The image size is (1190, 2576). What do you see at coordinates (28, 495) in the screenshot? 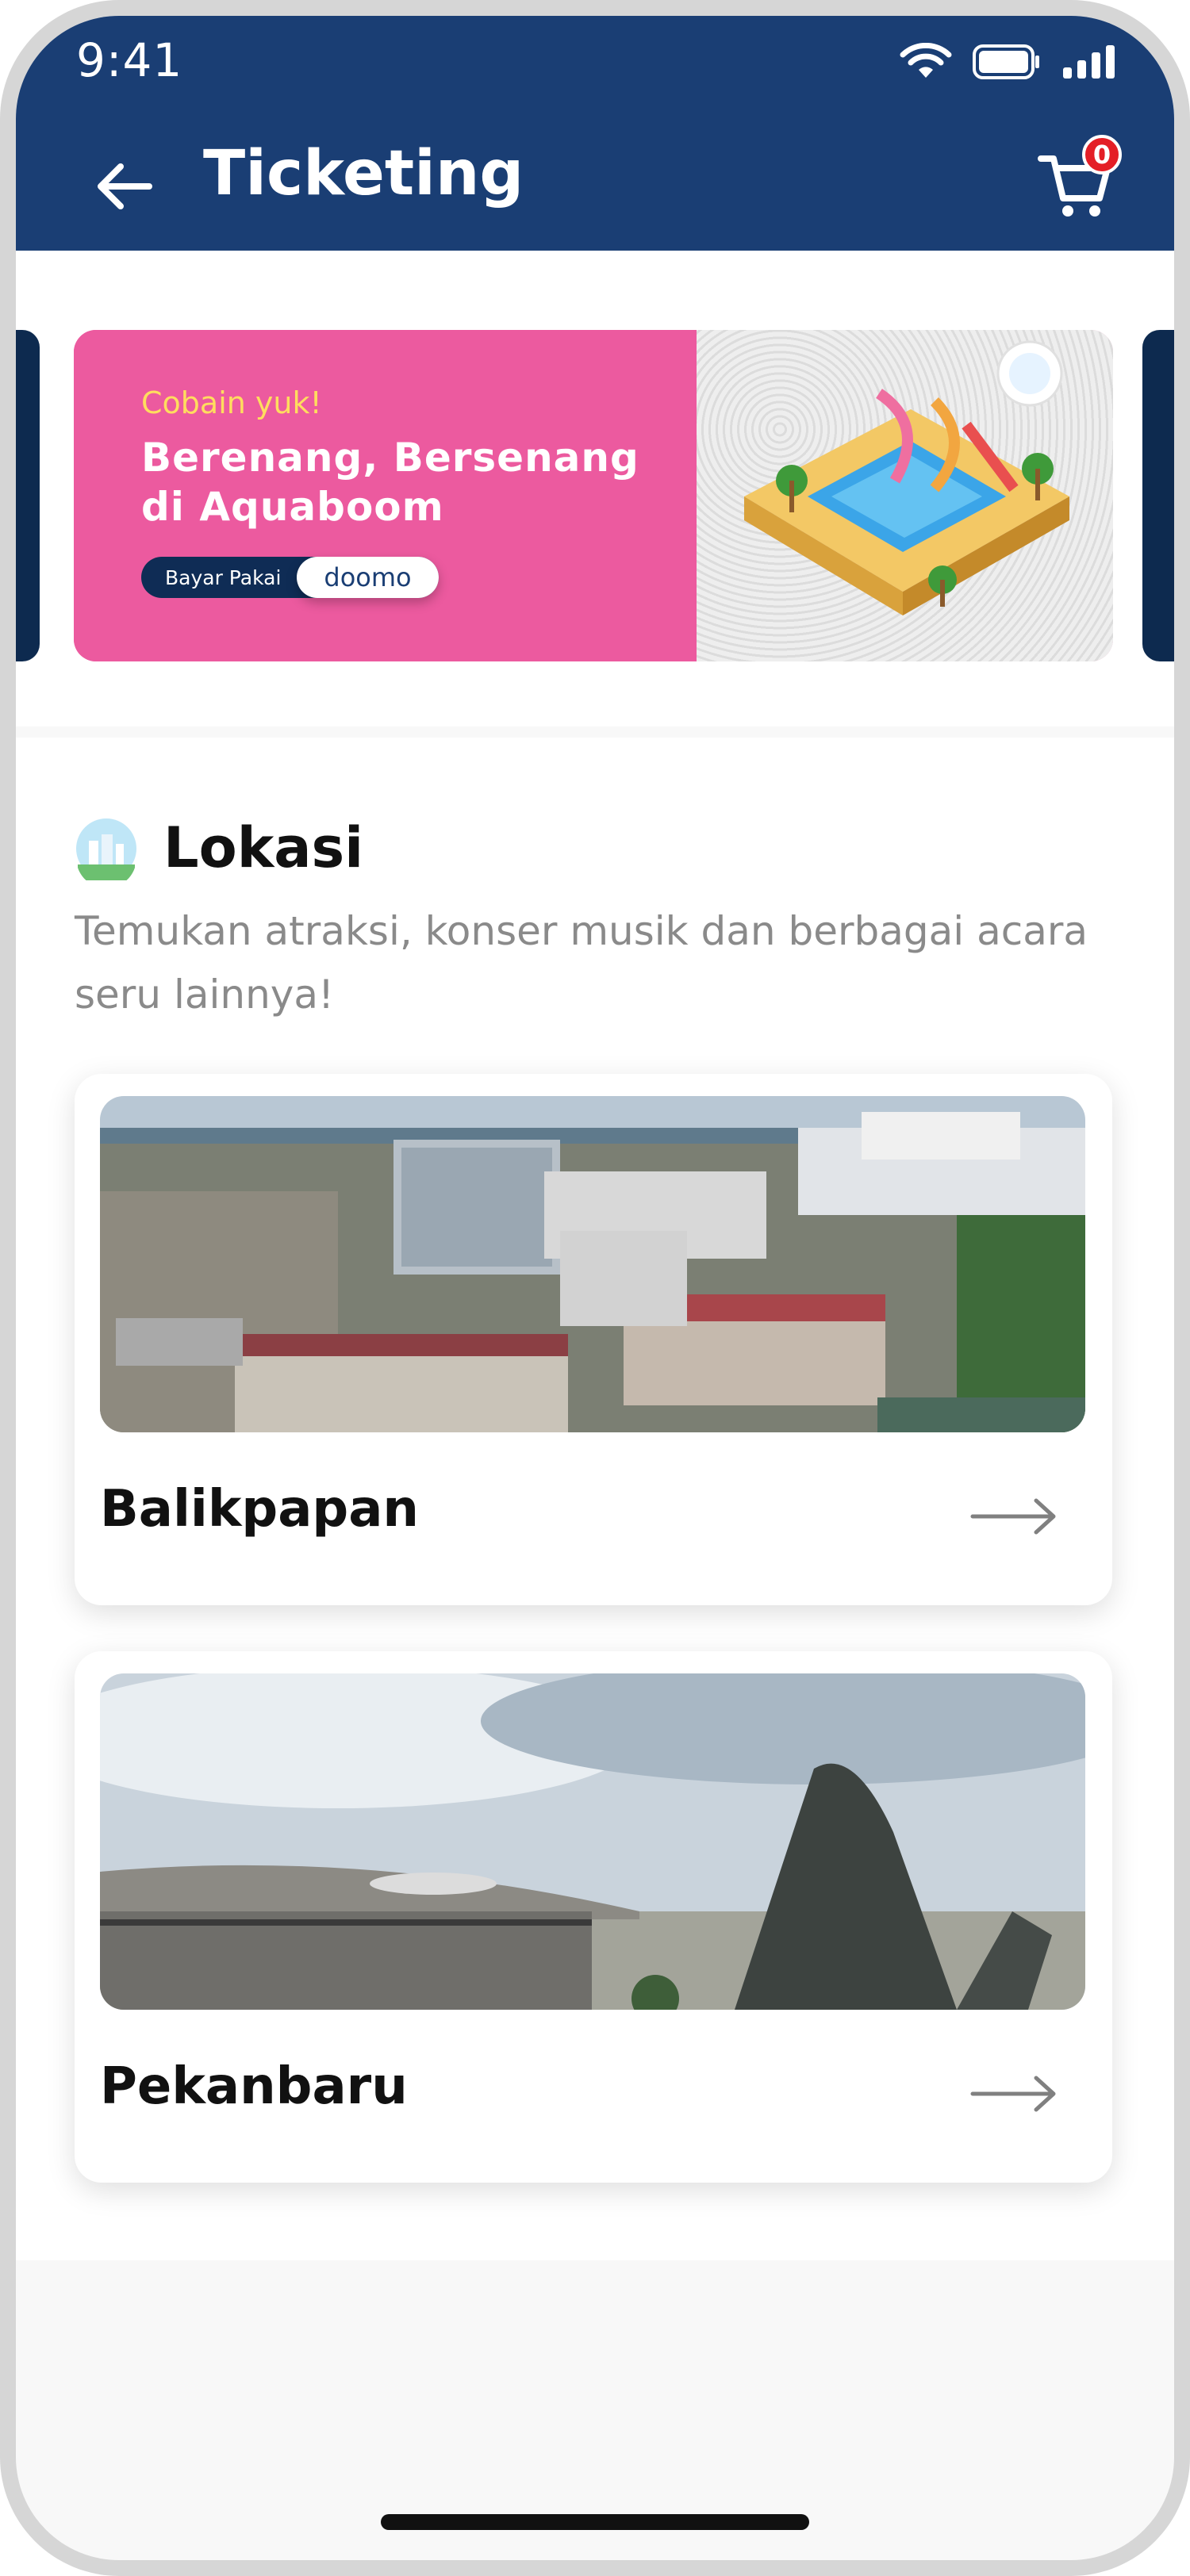
I see `previous-banner-peek` at bounding box center [28, 495].